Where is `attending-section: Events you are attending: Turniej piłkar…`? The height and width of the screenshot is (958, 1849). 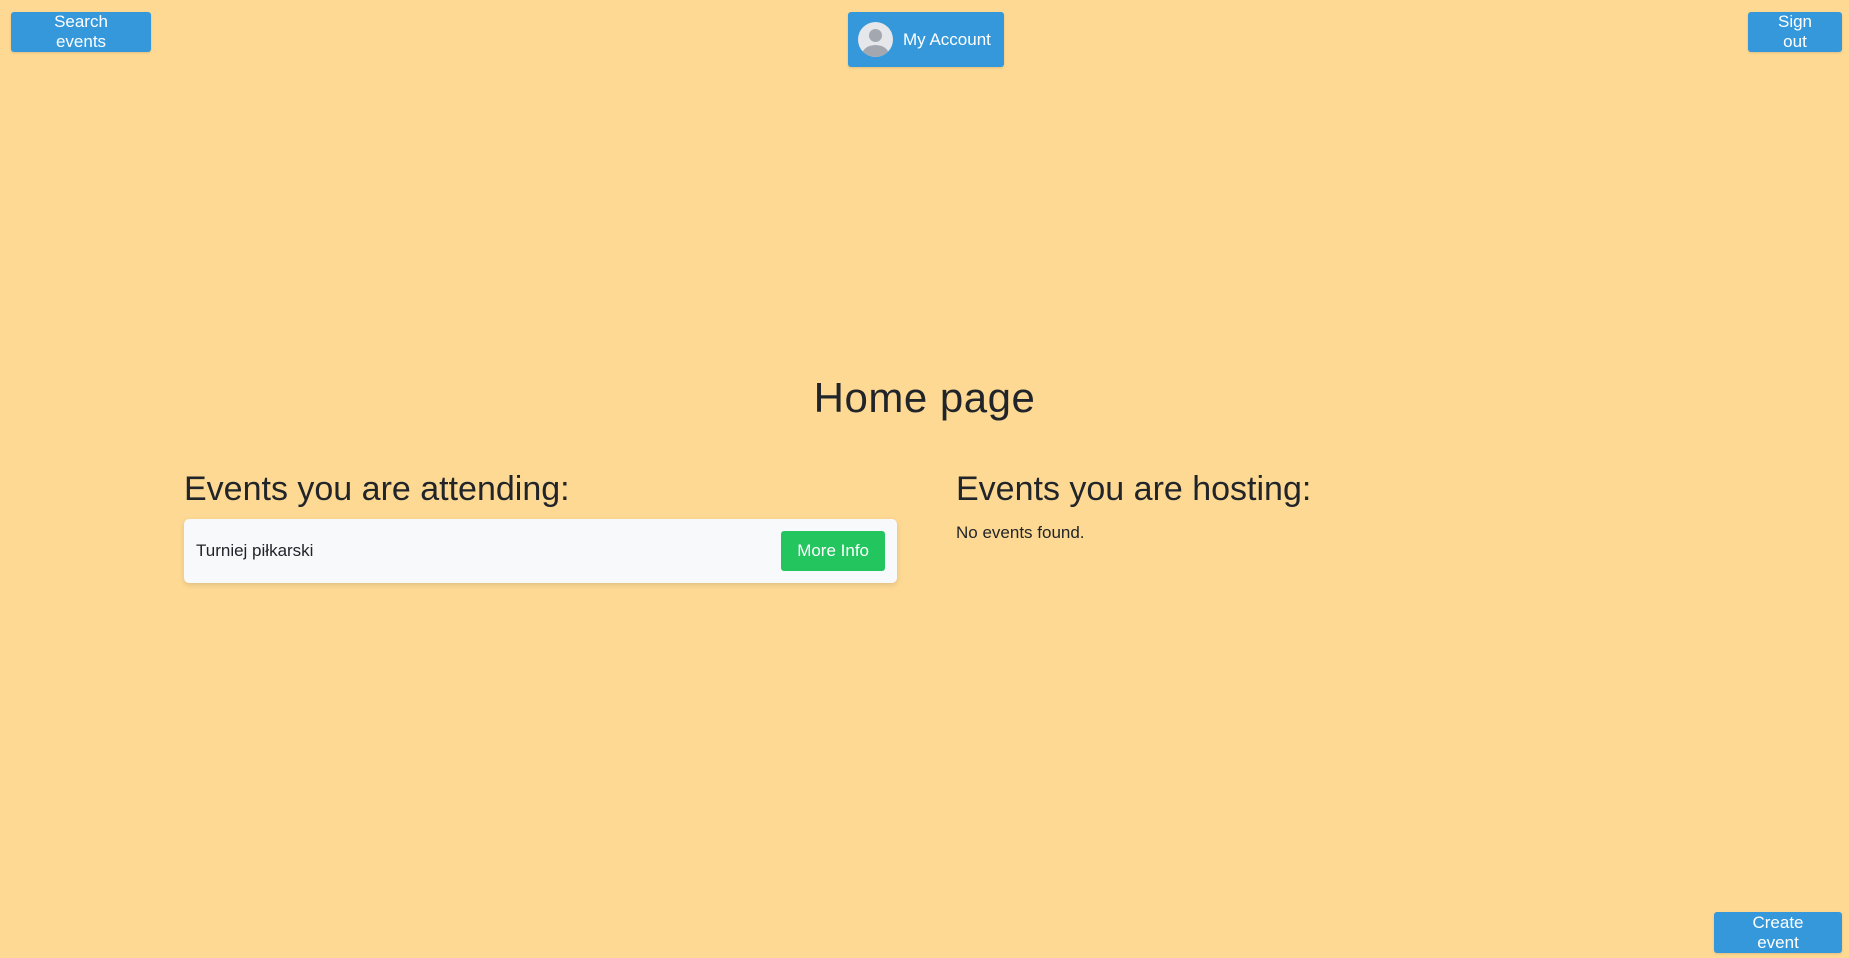 attending-section: Events you are attending: Turniej piłkar… is located at coordinates (540, 524).